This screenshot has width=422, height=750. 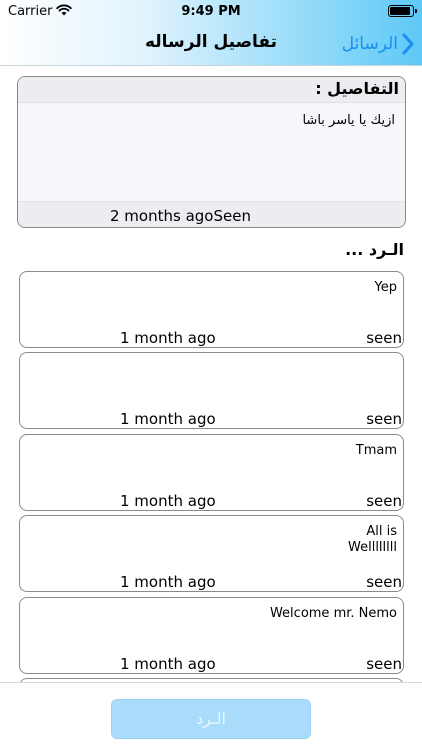 I want to click on reply-card: Welcome mr. Nemo 1 month ago seen, so click(x=211, y=635).